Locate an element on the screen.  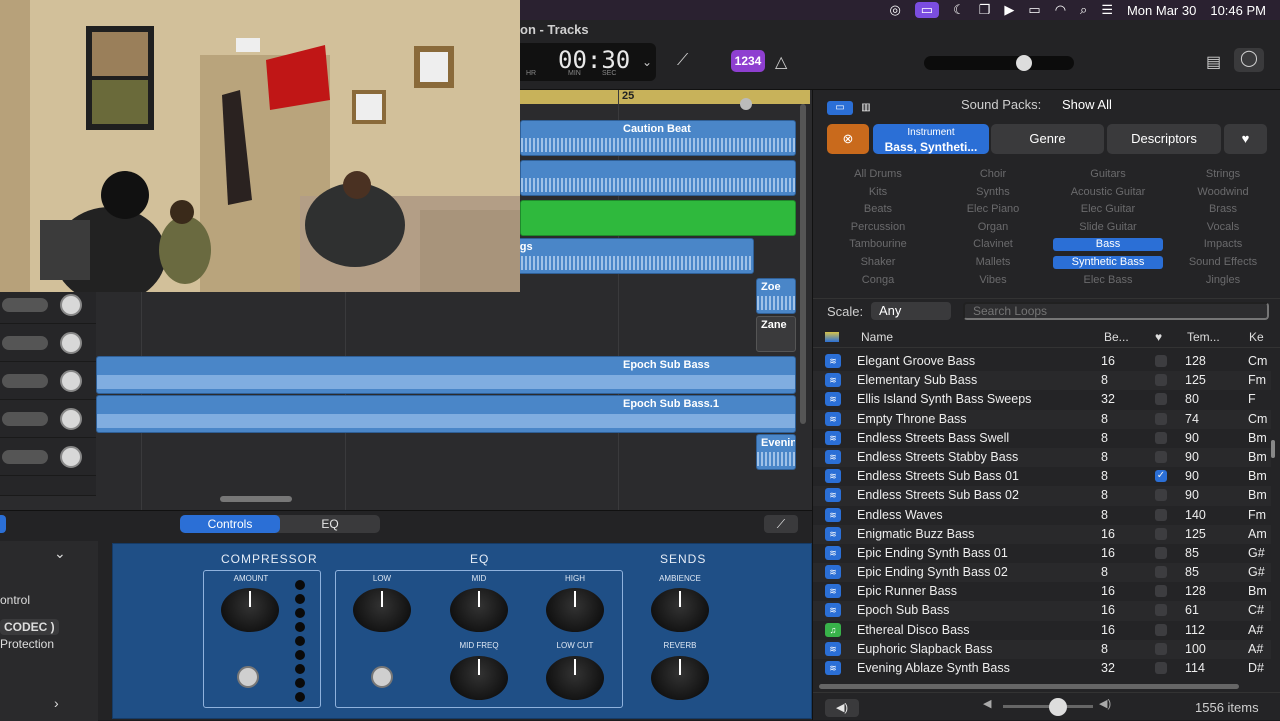
descriptors-filter-button: Descriptors is located at coordinates (1164, 139).